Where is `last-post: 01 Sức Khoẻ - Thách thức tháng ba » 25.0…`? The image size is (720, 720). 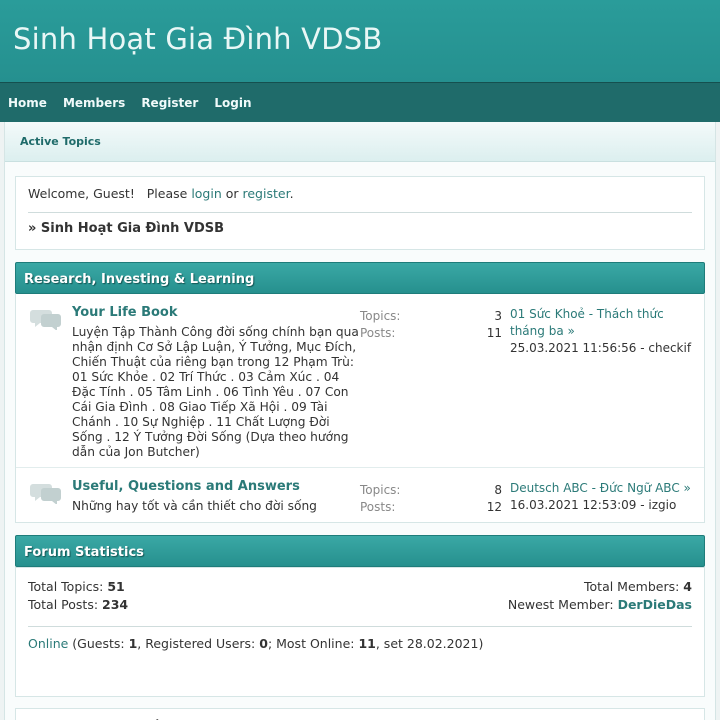
last-post: 01 Sức Khoẻ - Thách thức tháng ba » 25.0… is located at coordinates (607, 380).